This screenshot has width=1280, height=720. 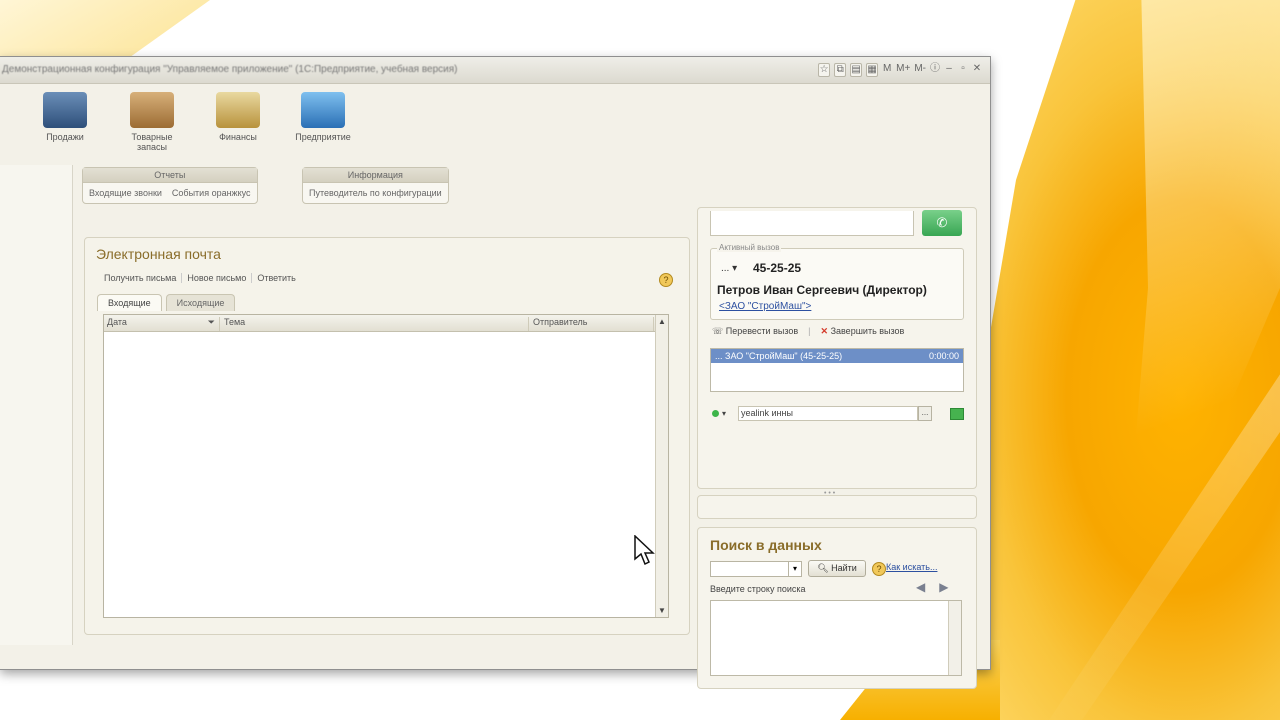 I want to click on section-label: Товарные запасы, so click(x=152, y=142).